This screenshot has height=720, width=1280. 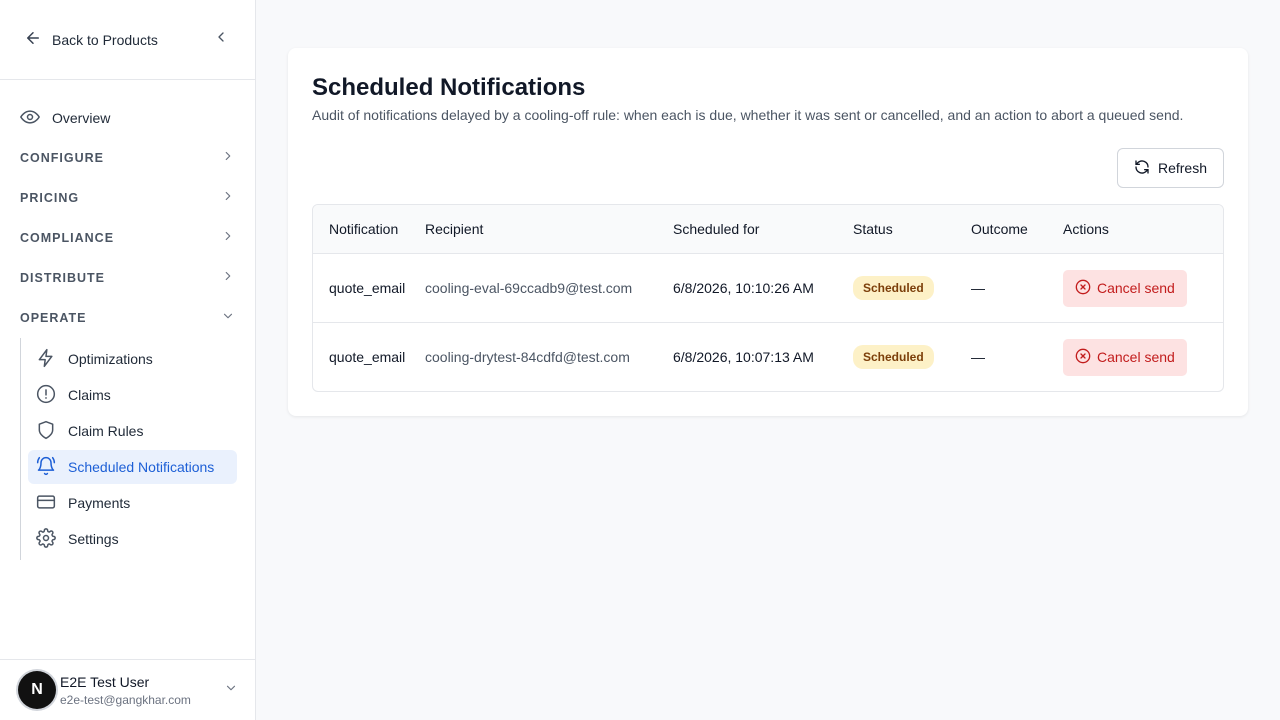 I want to click on sidebar-item-label: Overview, so click(x=81, y=118).